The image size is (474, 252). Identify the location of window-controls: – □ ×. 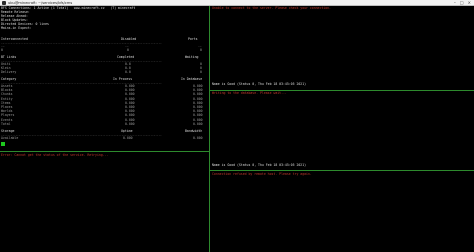
(462, 2).